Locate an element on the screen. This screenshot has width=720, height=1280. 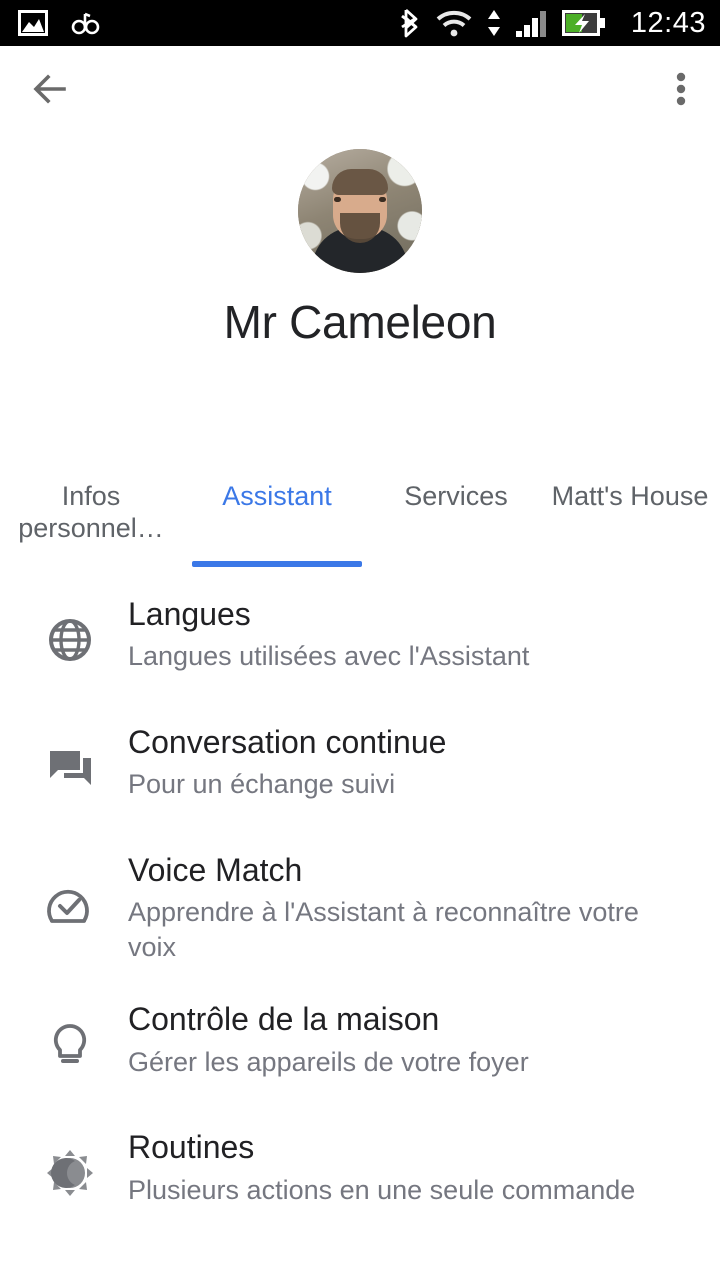
list-item-title: Routines is located at coordinates (191, 1147).